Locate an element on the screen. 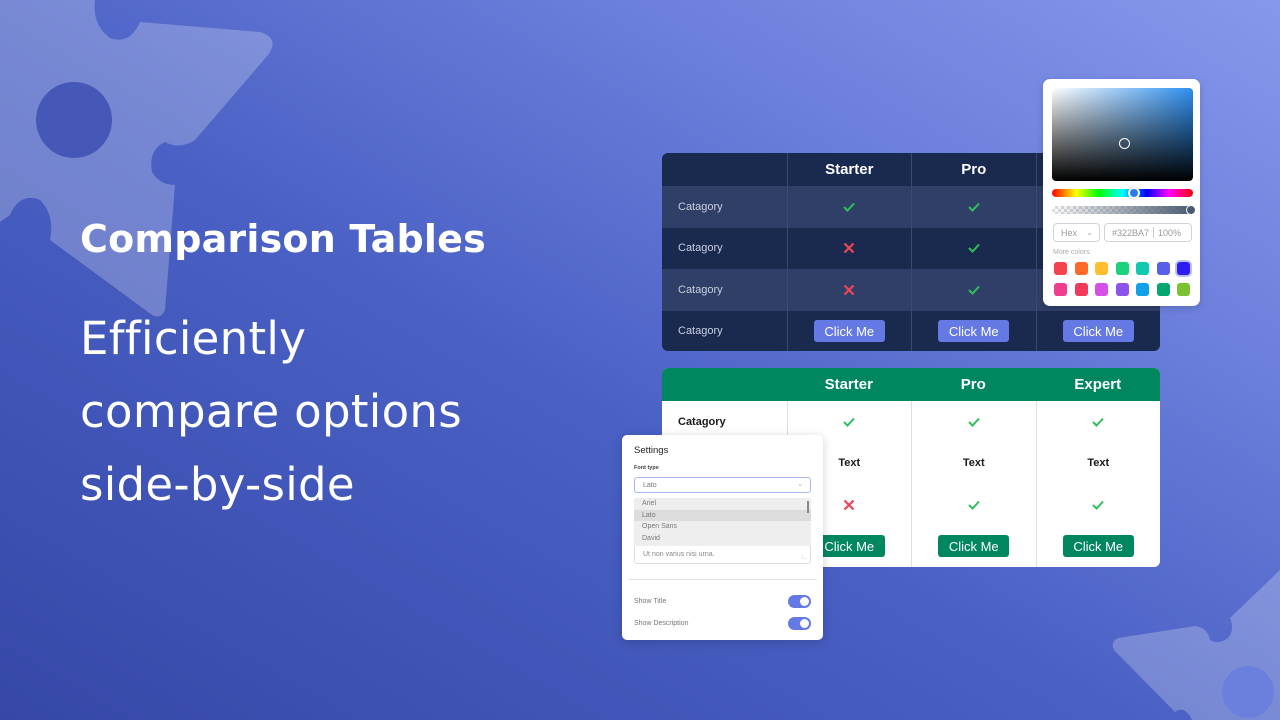 This screenshot has width=1280, height=720. color-format-value: Hex is located at coordinates (1069, 232).